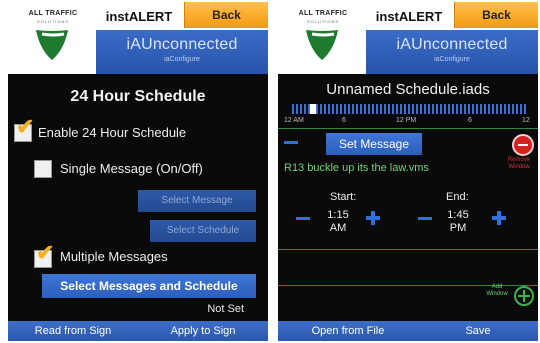 This screenshot has width=540, height=343. I want to click on remove-window-label: Remove Window, so click(519, 163).